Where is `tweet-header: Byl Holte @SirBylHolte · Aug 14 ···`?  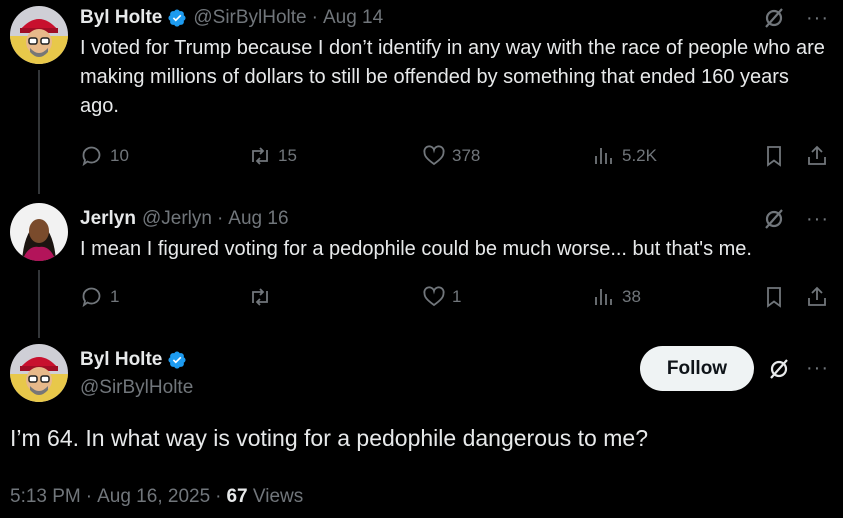 tweet-header: Byl Holte @SirBylHolte · Aug 14 ··· is located at coordinates (454, 18).